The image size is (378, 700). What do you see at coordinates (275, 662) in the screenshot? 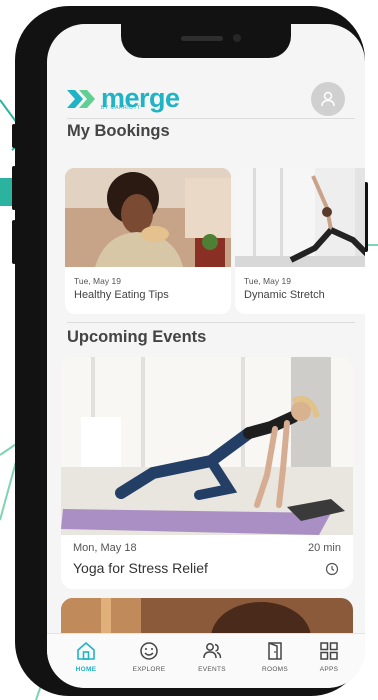
I see `tab-rooms: ROOMS` at bounding box center [275, 662].